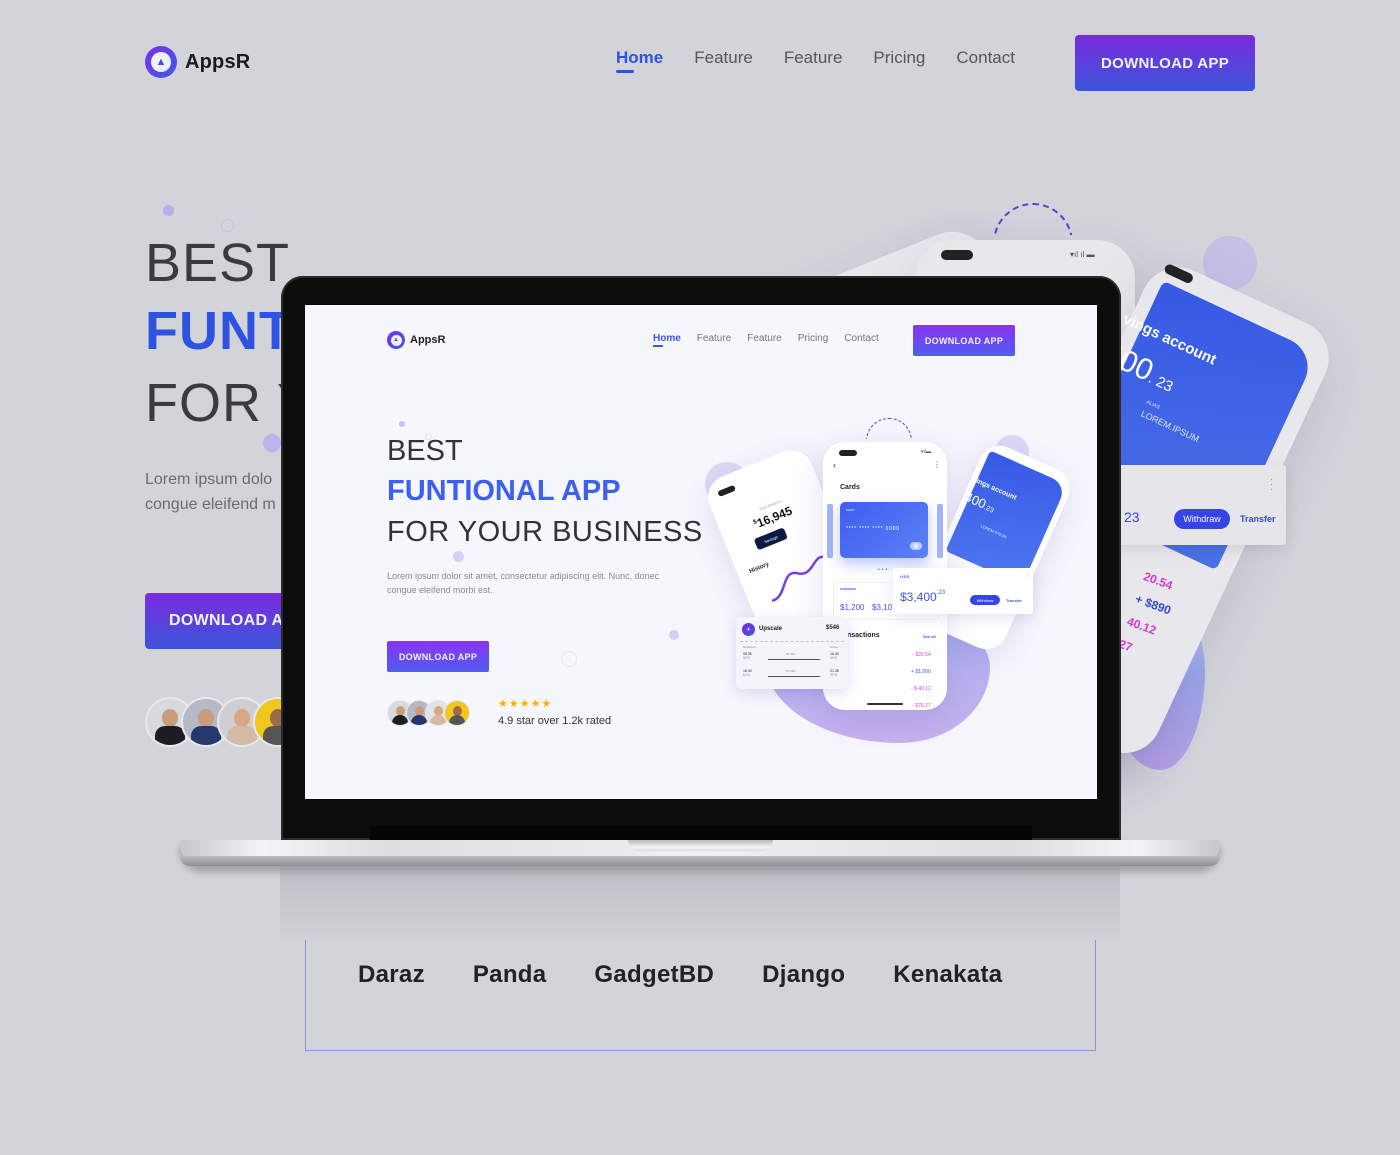 The width and height of the screenshot is (1400, 1155). I want to click on brand-panda: Panda, so click(509, 974).